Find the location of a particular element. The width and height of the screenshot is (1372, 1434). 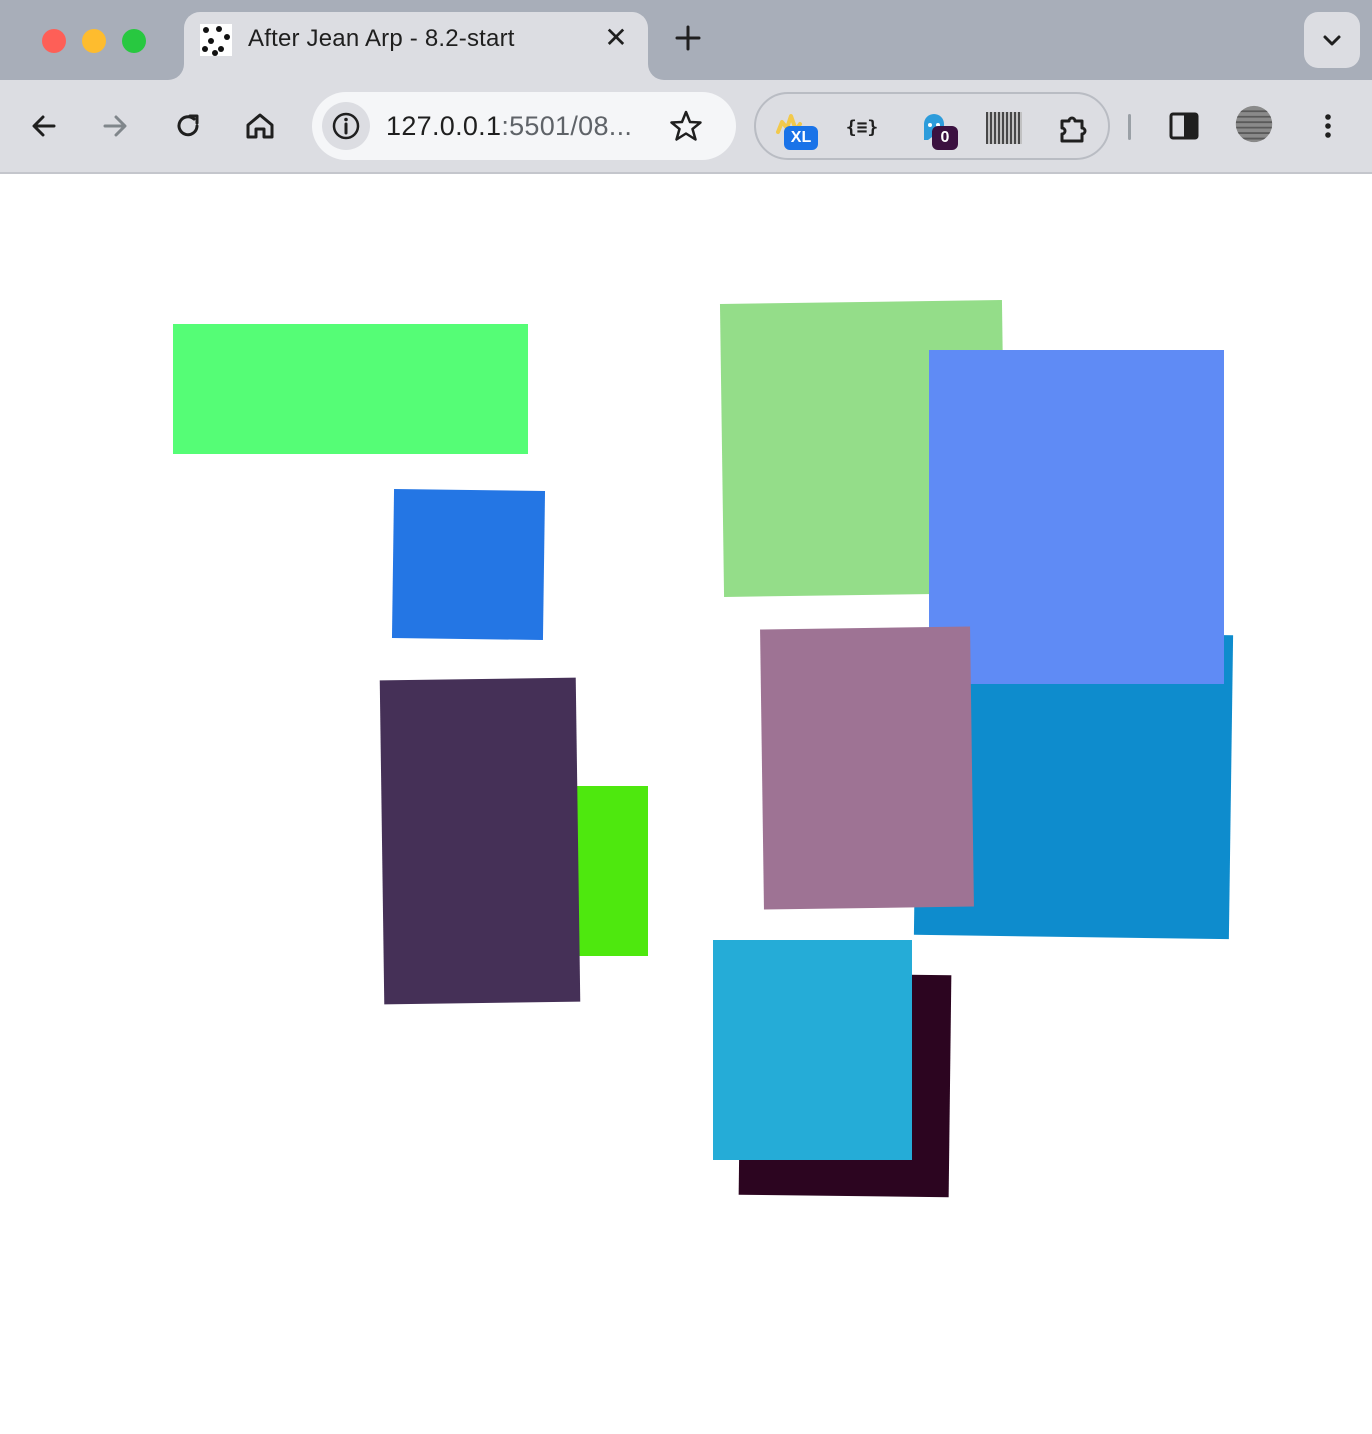

bright-green-rectangle is located at coordinates (350, 389).